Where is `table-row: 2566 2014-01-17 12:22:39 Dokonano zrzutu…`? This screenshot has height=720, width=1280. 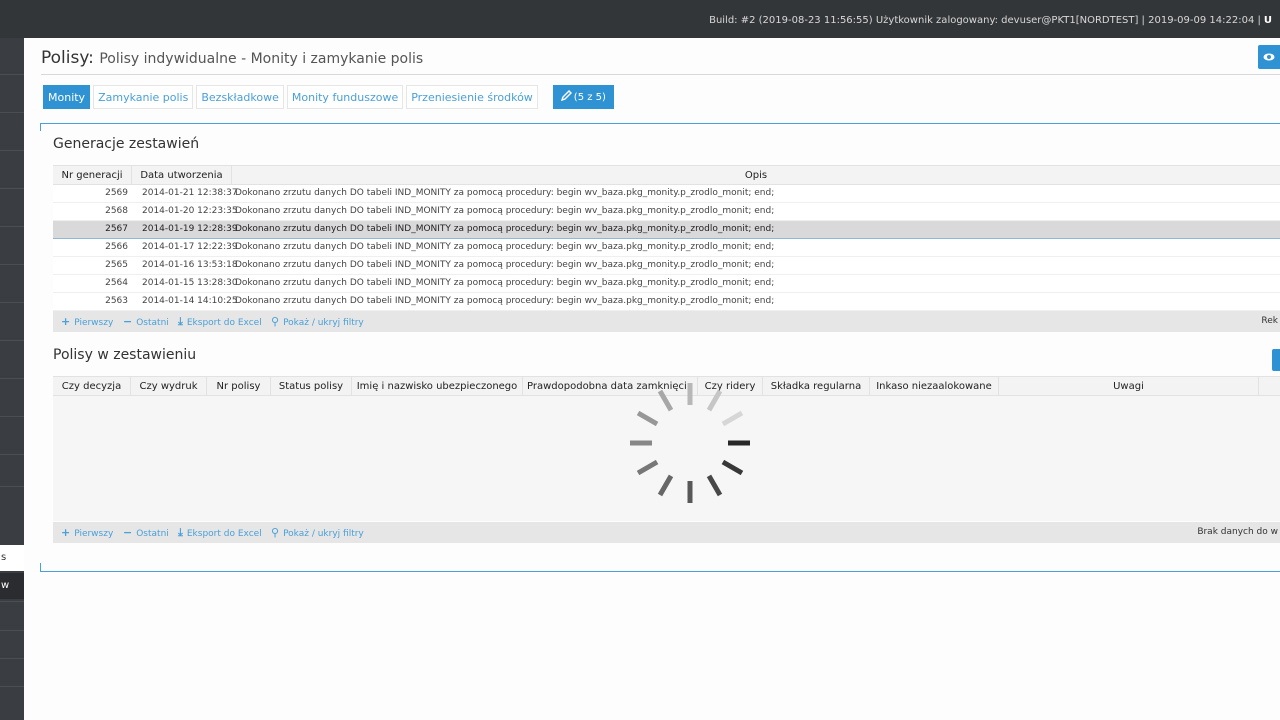 table-row: 2566 2014-01-17 12:22:39 Dokonano zrzutu… is located at coordinates (666, 248).